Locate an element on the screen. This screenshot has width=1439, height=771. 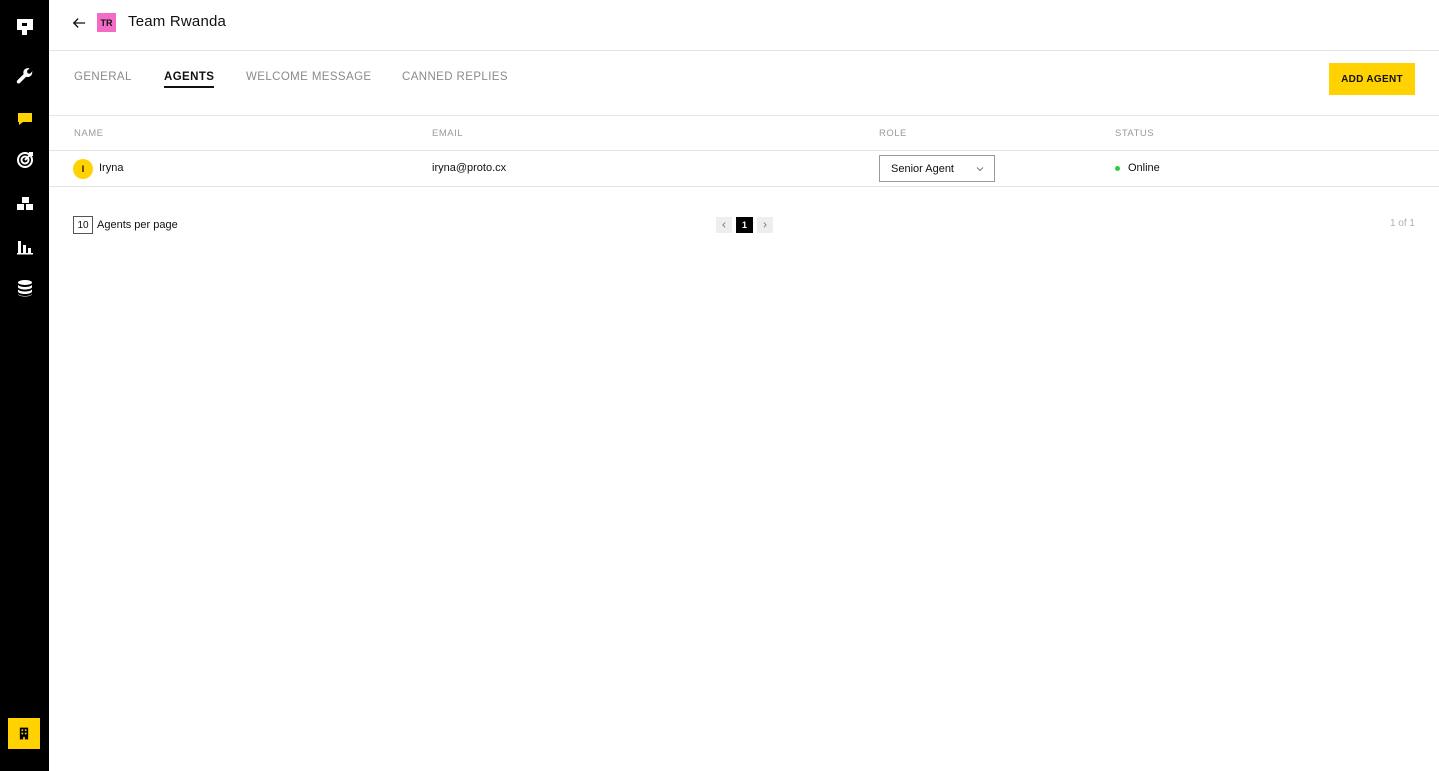
pagination: 10 Agents per page 1 1 of 1 is located at coordinates (744, 225).